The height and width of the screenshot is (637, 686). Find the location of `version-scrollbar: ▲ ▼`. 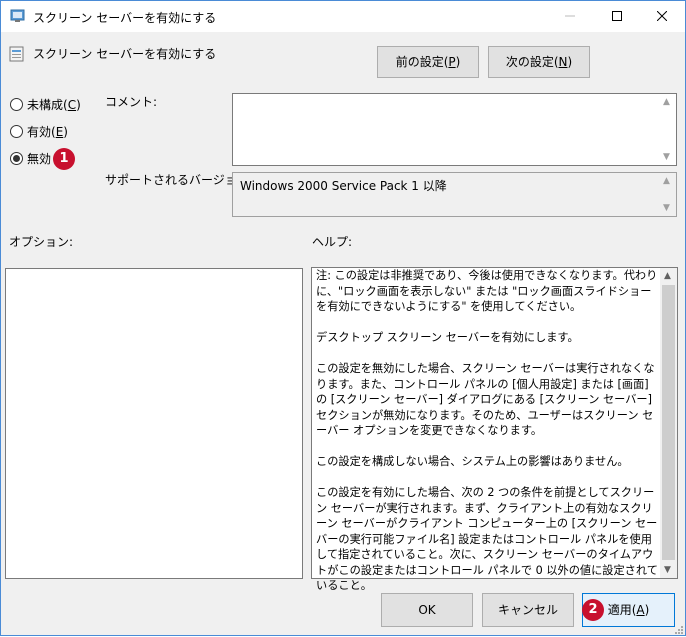

version-scrollbar: ▲ ▼ is located at coordinates (667, 194).